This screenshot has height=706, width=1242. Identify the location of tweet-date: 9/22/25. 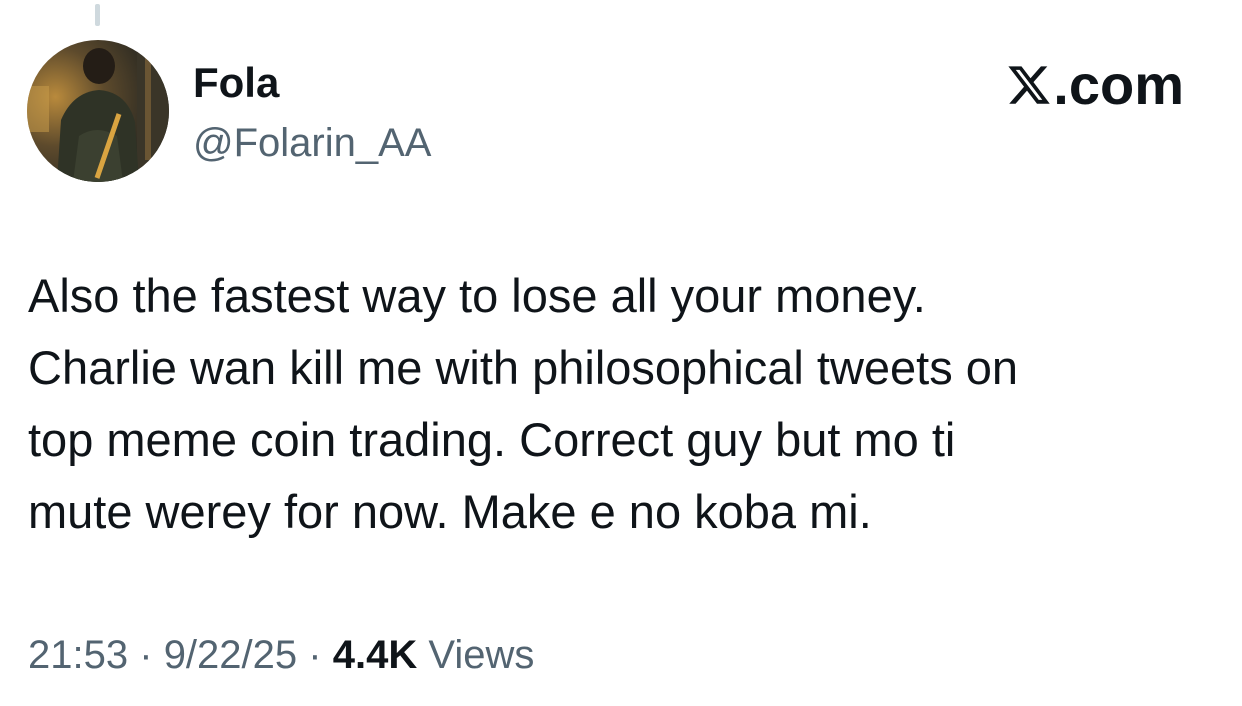
(230, 655).